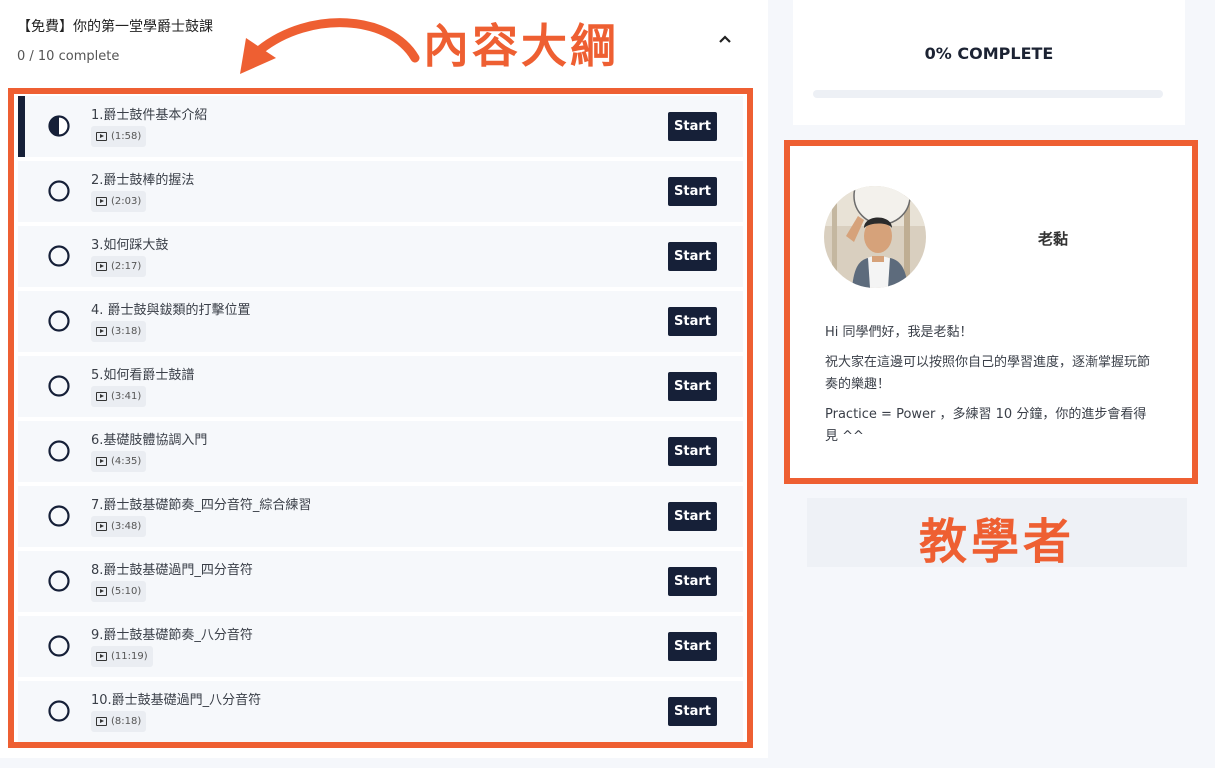 The width and height of the screenshot is (1215, 768). I want to click on lesson-title: 3.如何踩大鼓, so click(129, 243).